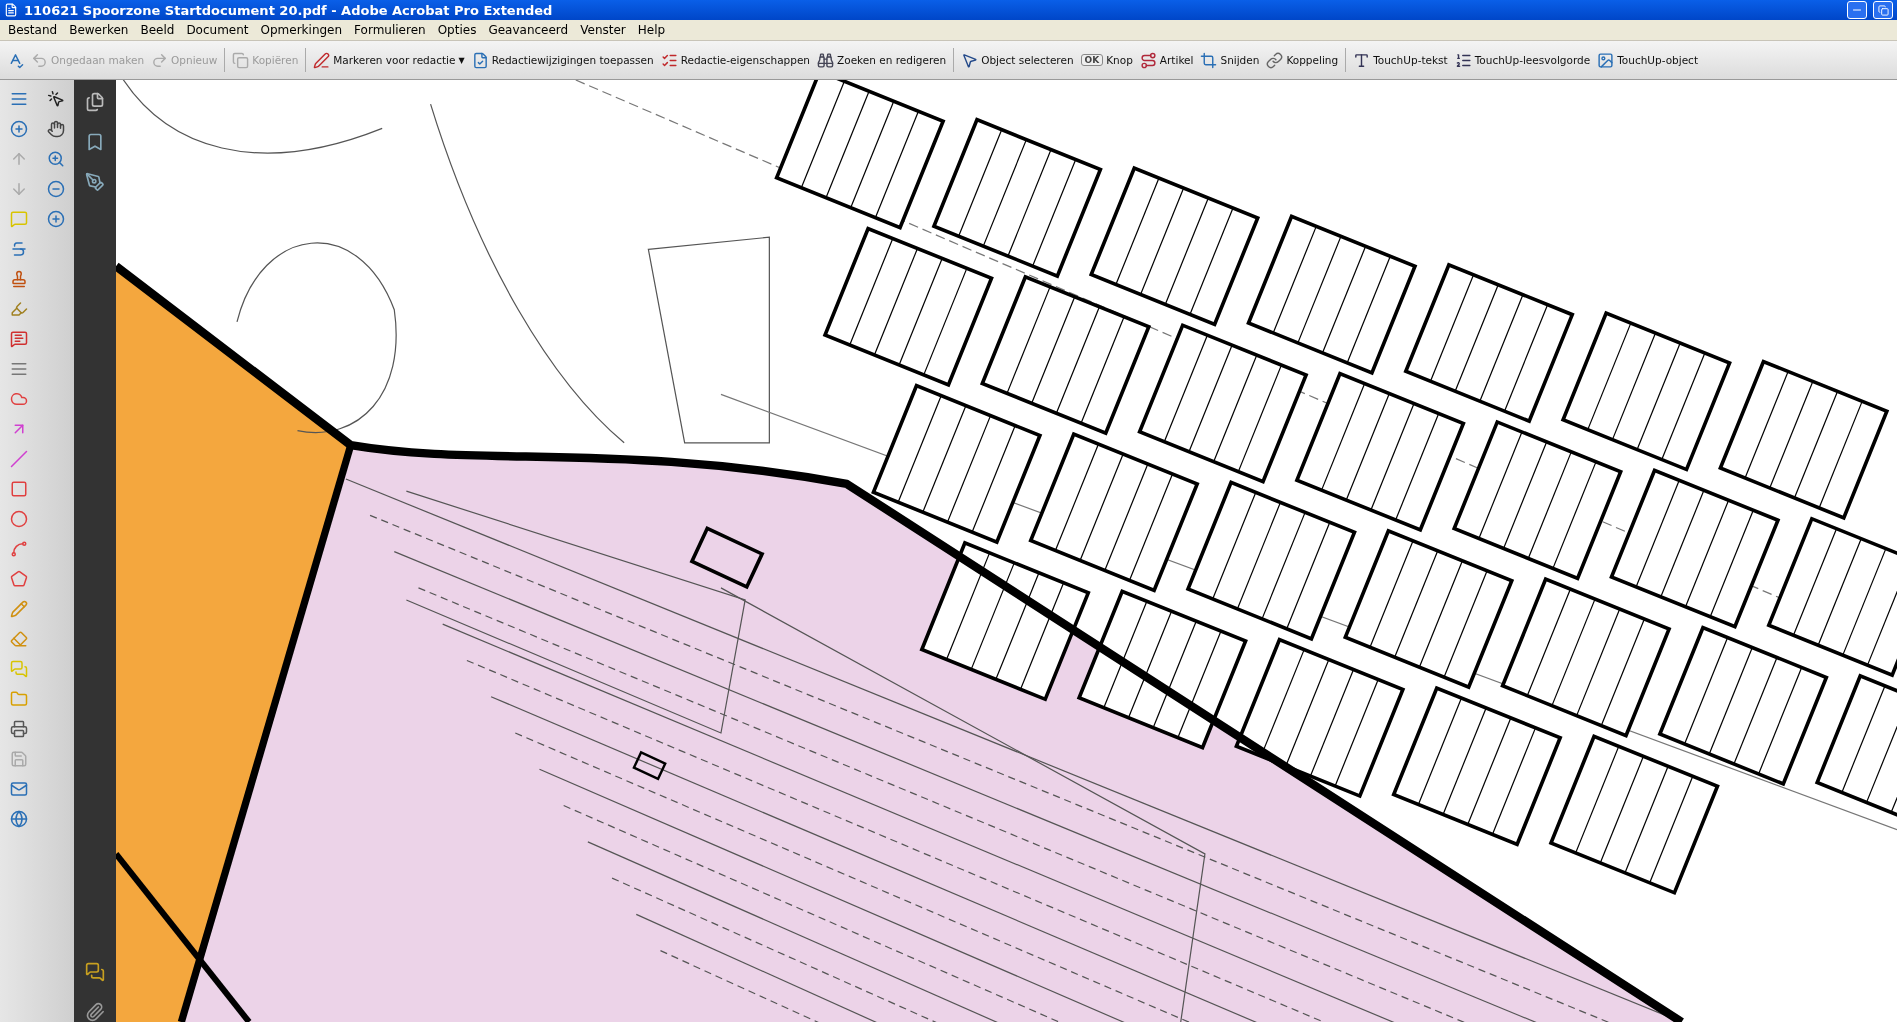 This screenshot has width=1897, height=1022. I want to click on rectangle-icon, so click(18, 489).